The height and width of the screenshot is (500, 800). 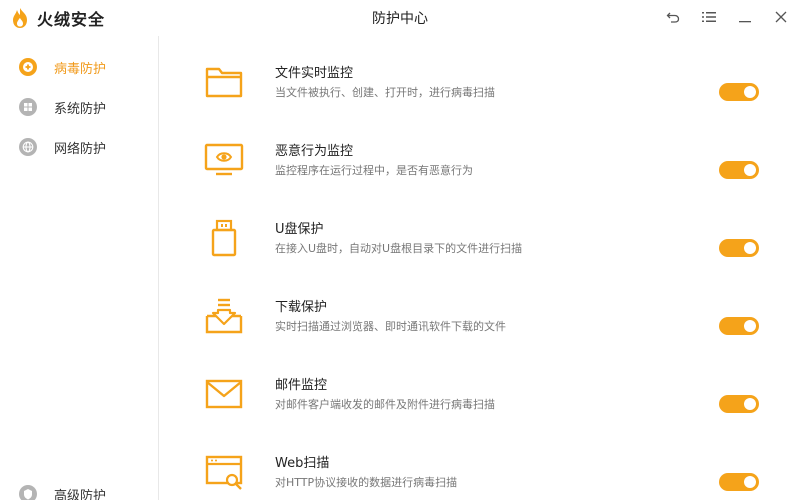 What do you see at coordinates (374, 170) in the screenshot?
I see `feature-description: 监控程序在运行过程中，是否有恶意行为` at bounding box center [374, 170].